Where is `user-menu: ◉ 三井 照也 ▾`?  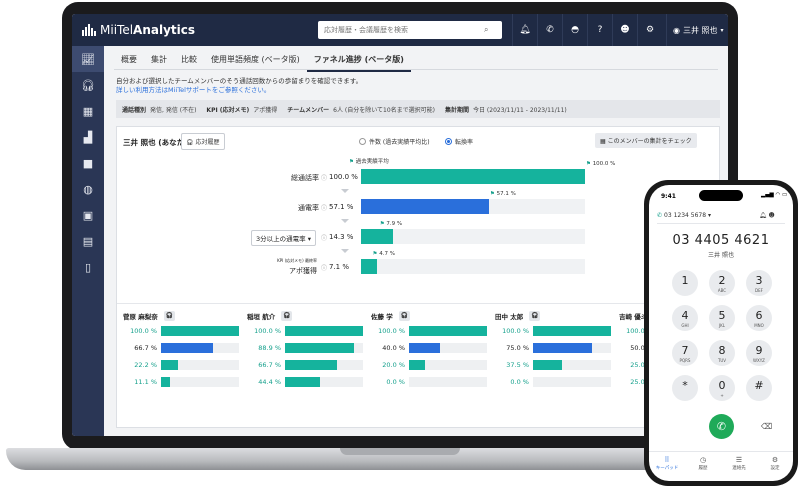
user-menu: ◉ 三井 照也 ▾ is located at coordinates (697, 30).